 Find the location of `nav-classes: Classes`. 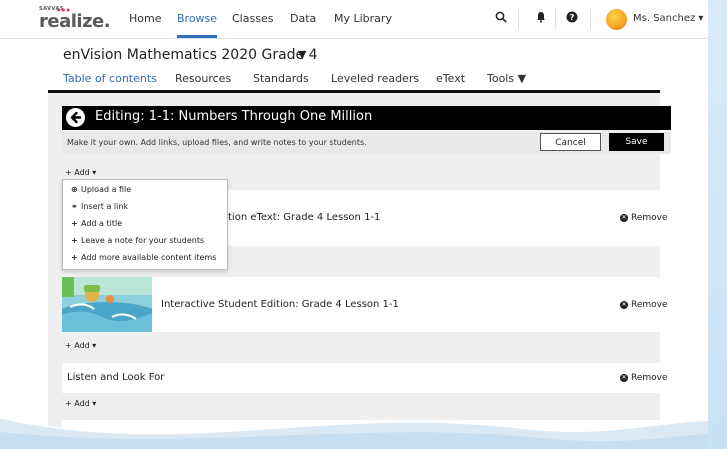

nav-classes: Classes is located at coordinates (252, 18).